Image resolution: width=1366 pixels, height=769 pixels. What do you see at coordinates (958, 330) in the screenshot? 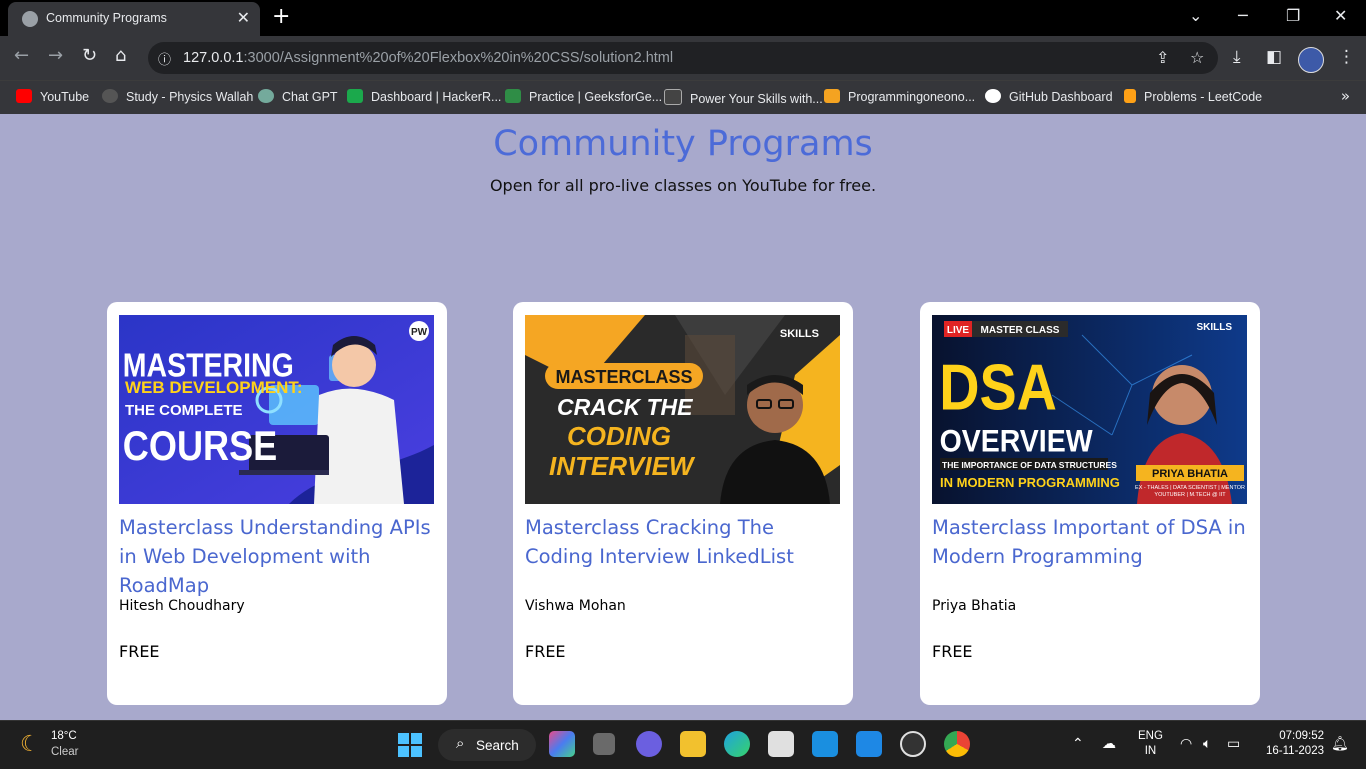
I see `live-badge-text: LIVE` at bounding box center [958, 330].